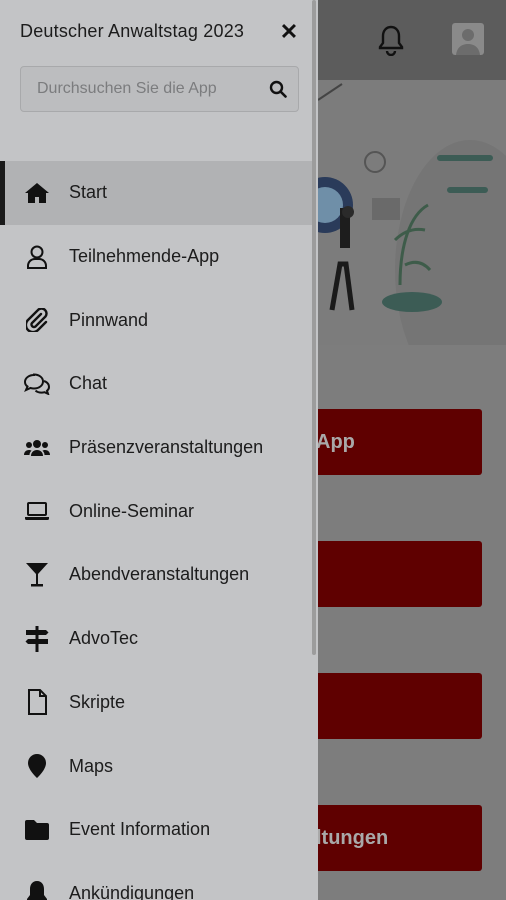  Describe the element at coordinates (139, 89) in the screenshot. I see `search-input` at that location.